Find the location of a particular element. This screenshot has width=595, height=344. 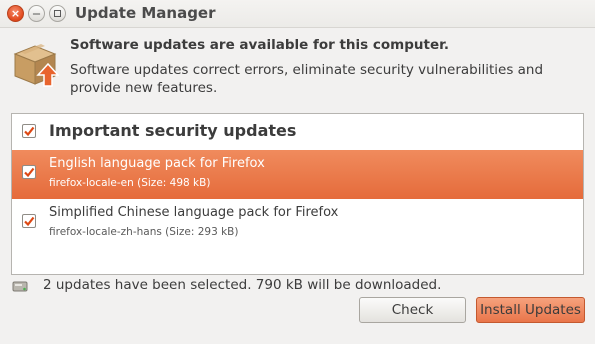

maximize-button is located at coordinates (57, 13).